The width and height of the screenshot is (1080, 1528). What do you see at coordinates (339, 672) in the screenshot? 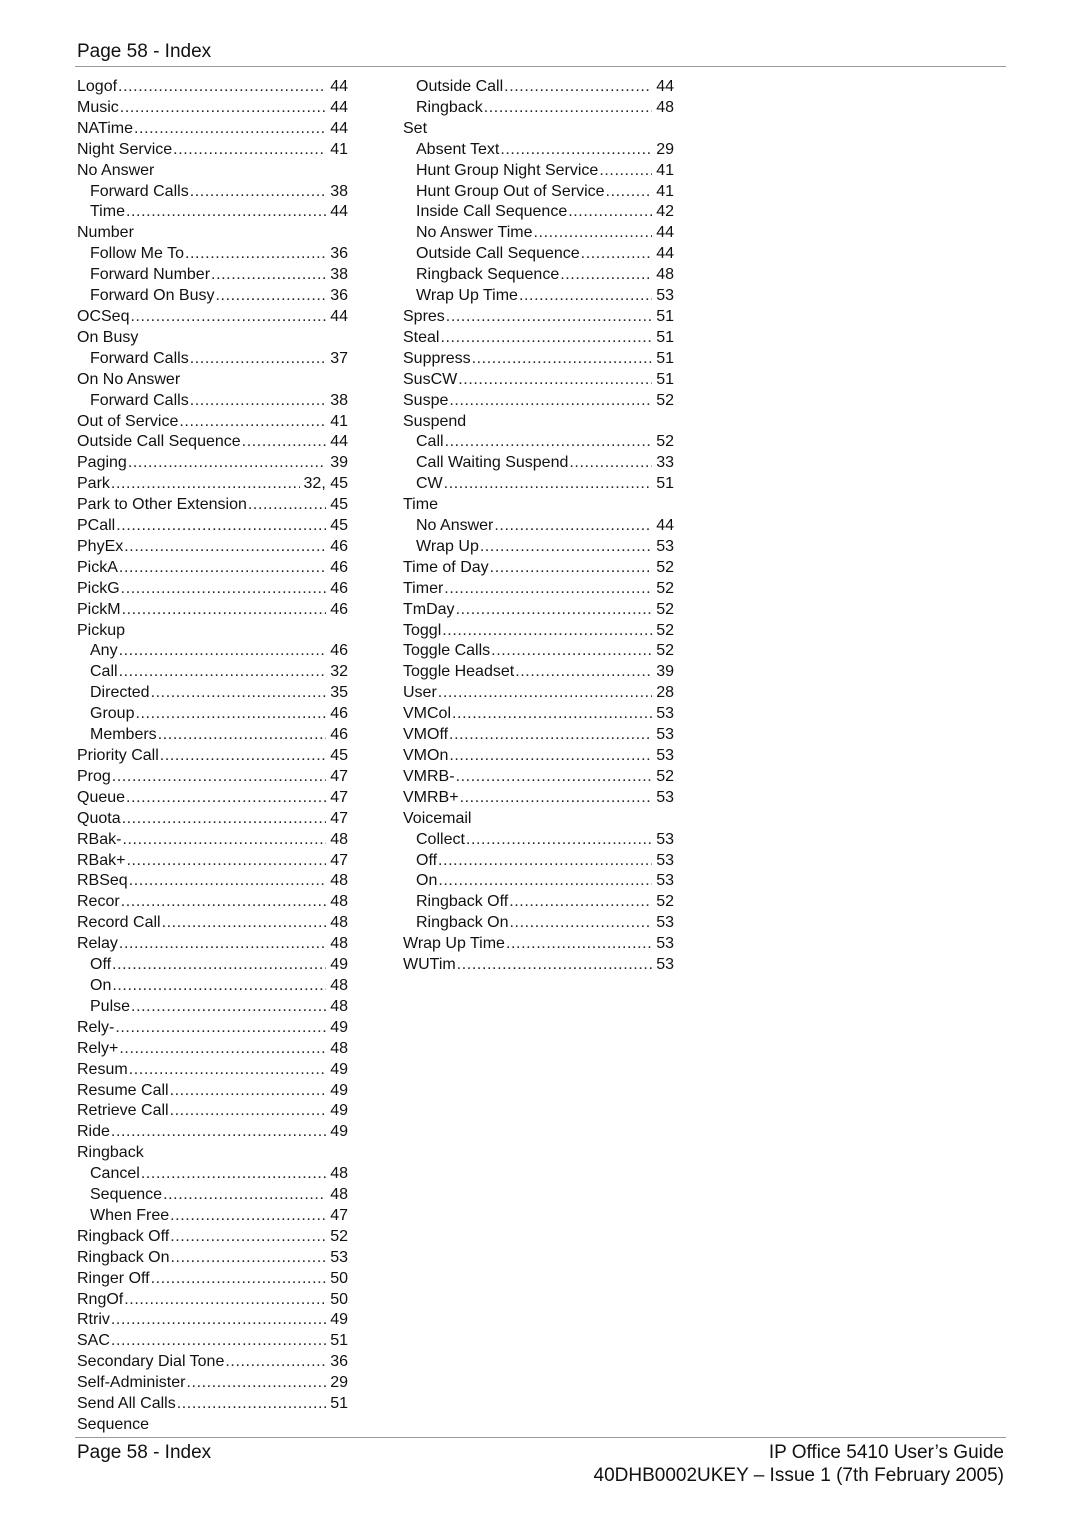
I see `page-reference: 32` at bounding box center [339, 672].